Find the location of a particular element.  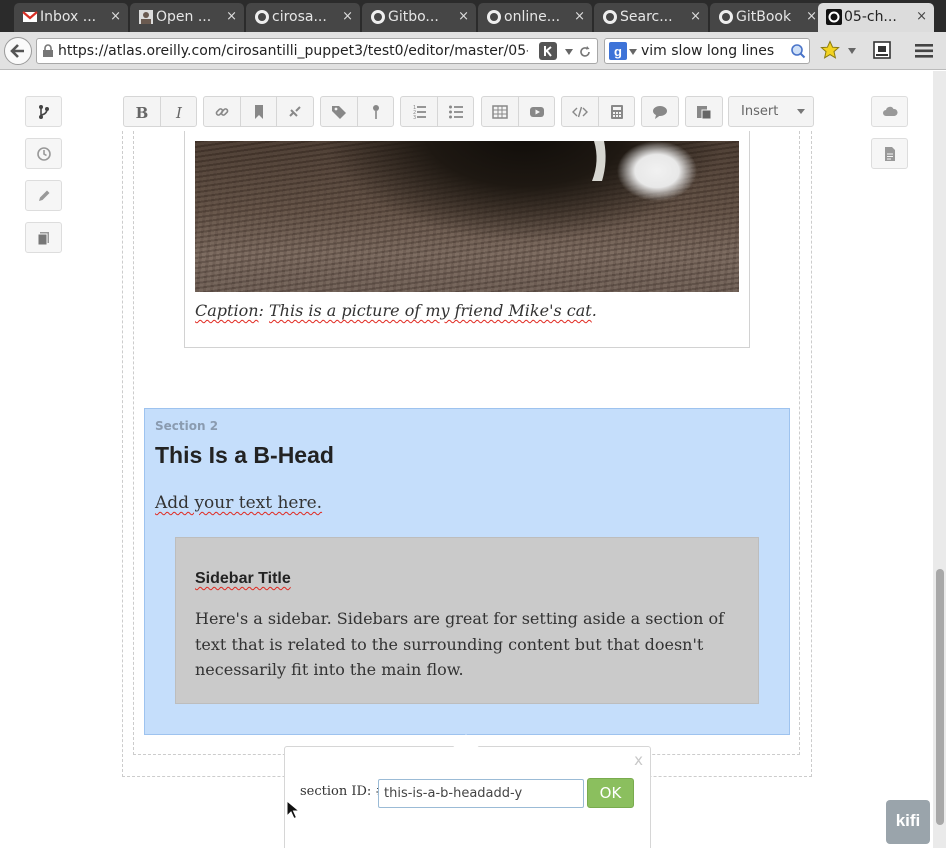

video-icon is located at coordinates (537, 112).